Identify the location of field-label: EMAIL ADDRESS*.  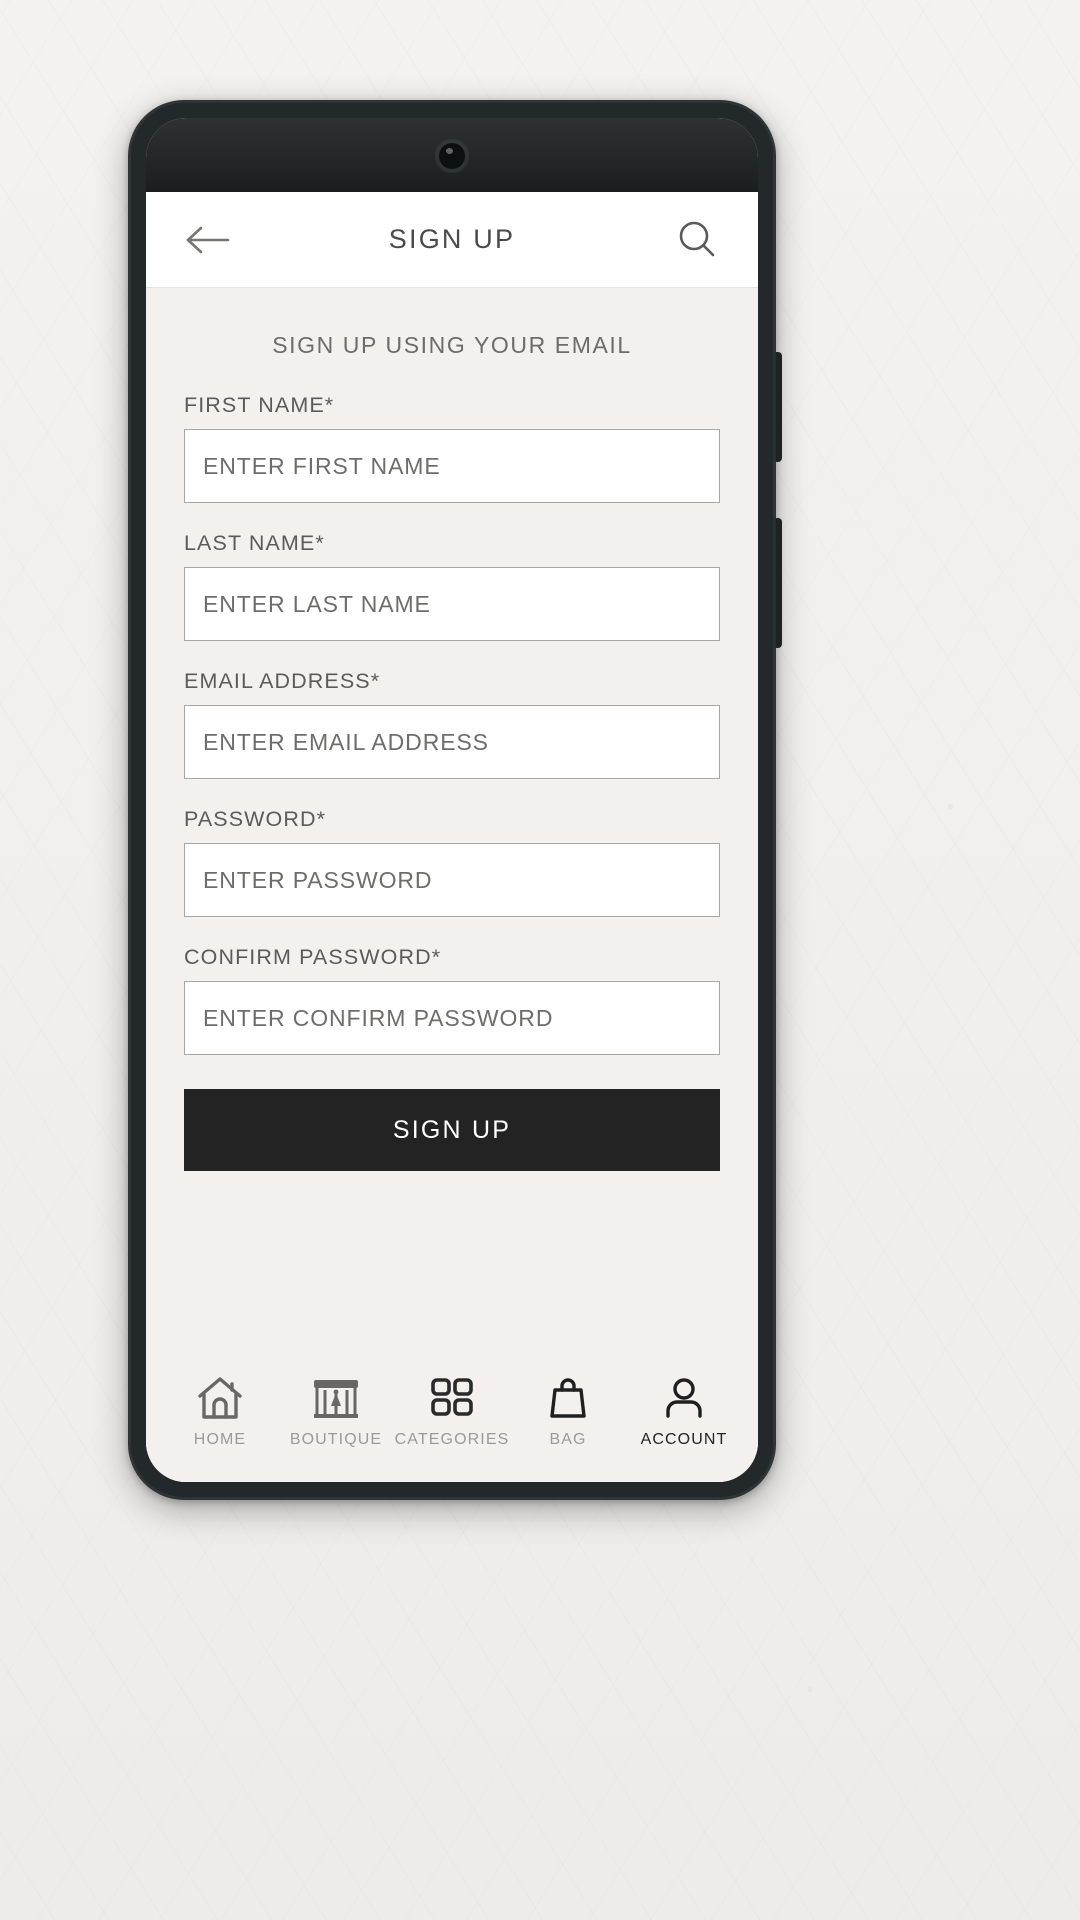
(282, 681).